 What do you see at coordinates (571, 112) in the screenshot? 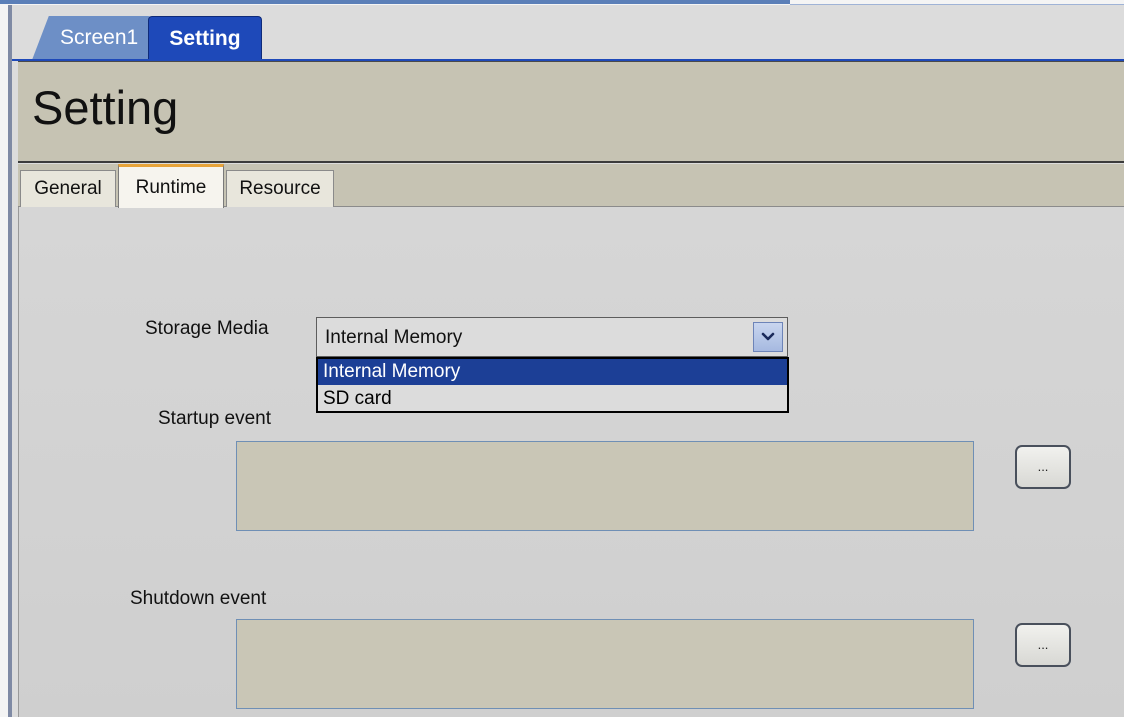
I see `page-header: Setting` at bounding box center [571, 112].